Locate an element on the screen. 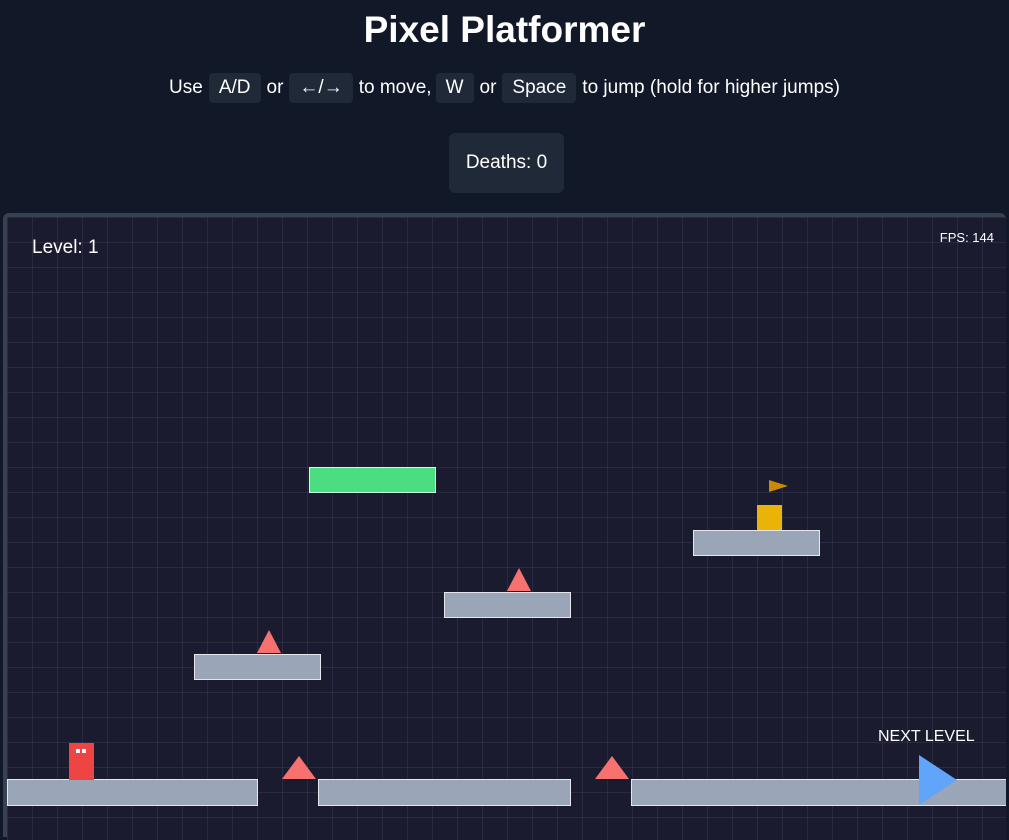 The height and width of the screenshot is (840, 1009). key-arrows: ←/→ is located at coordinates (321, 88).